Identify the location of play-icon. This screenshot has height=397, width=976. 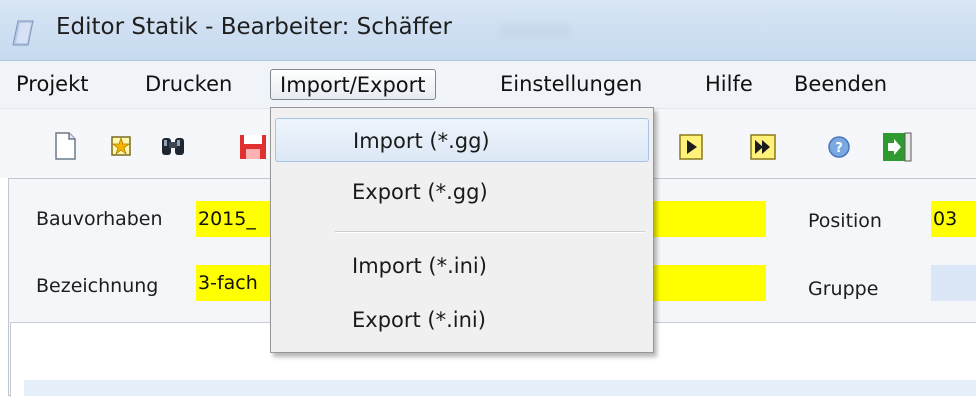
(691, 146).